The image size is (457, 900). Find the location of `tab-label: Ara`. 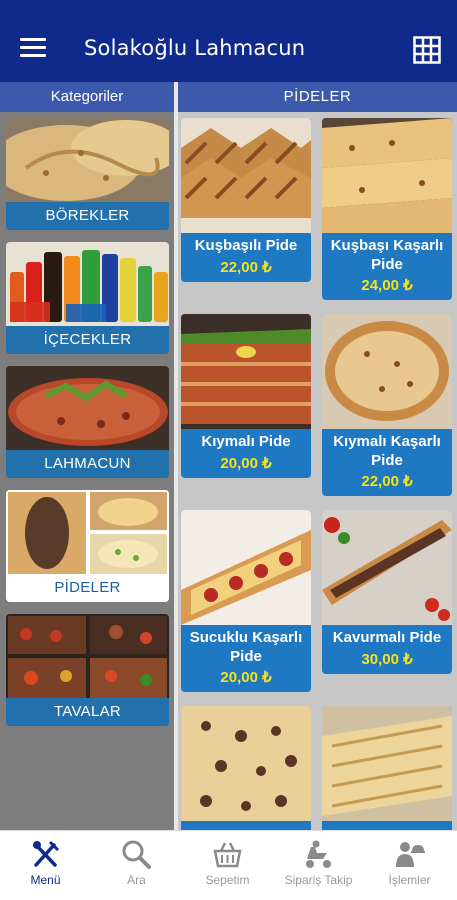

tab-label: Ara is located at coordinates (136, 880).